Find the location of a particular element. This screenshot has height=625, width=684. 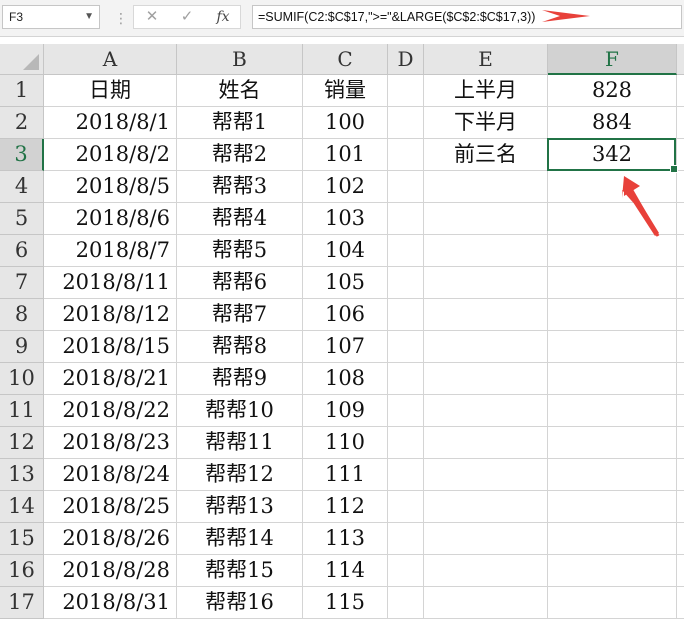

name-box: F3 ▼ is located at coordinates (51, 17).